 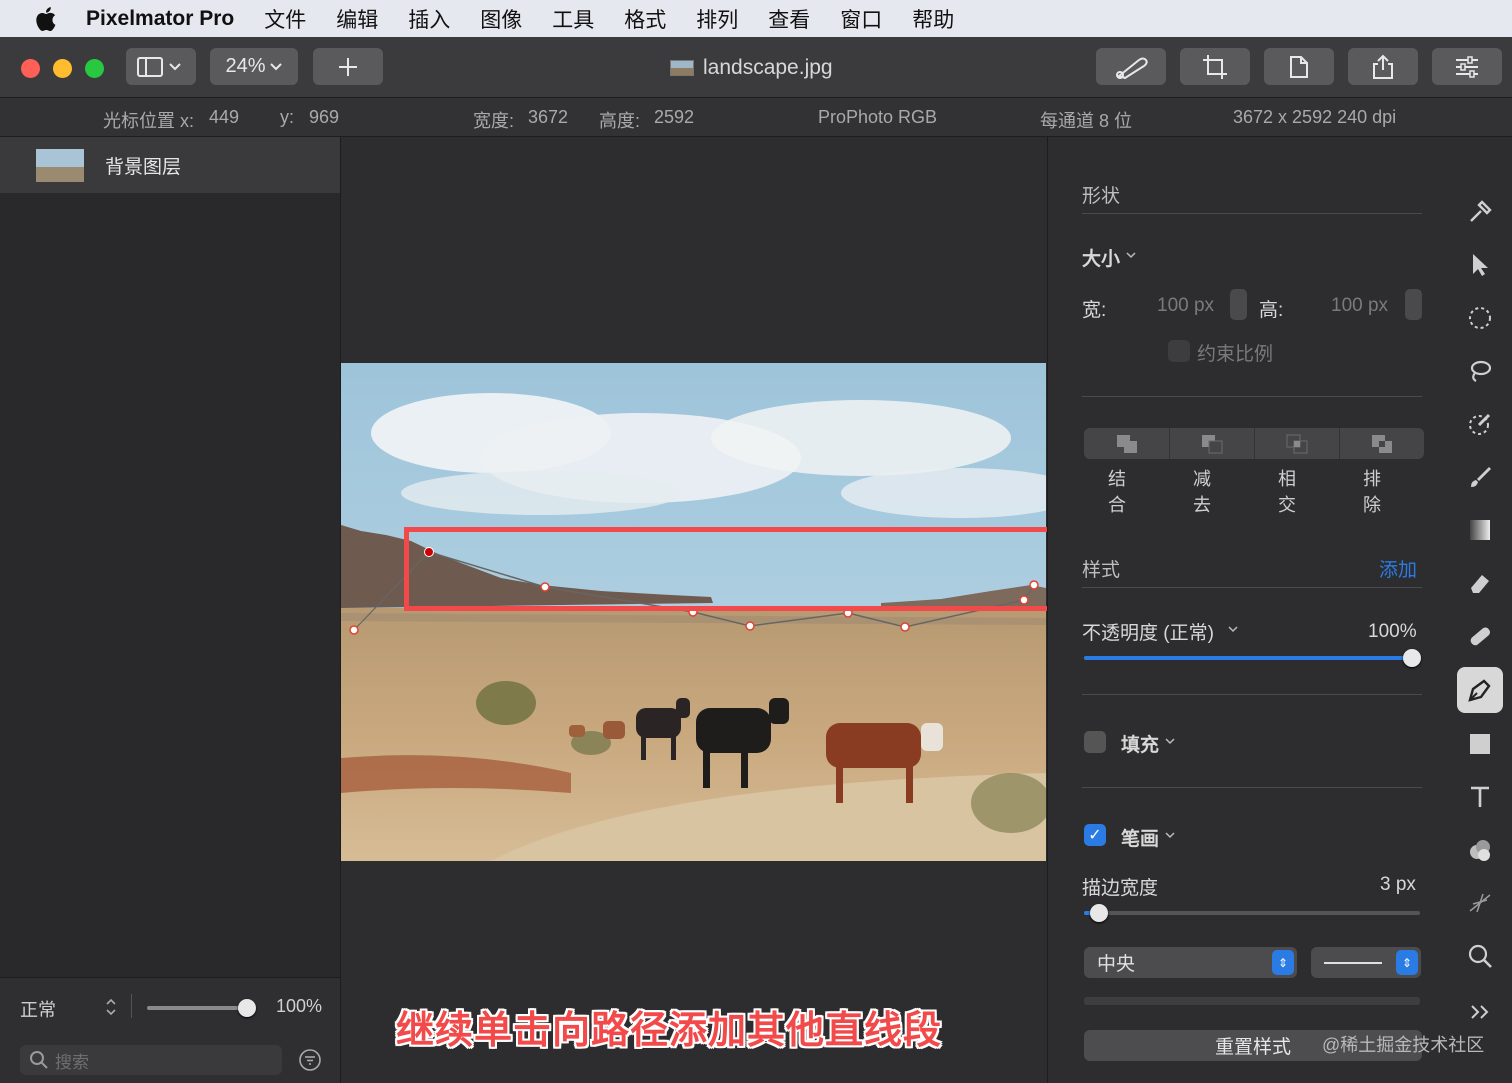 I want to click on subtract-icon, so click(x=1212, y=443).